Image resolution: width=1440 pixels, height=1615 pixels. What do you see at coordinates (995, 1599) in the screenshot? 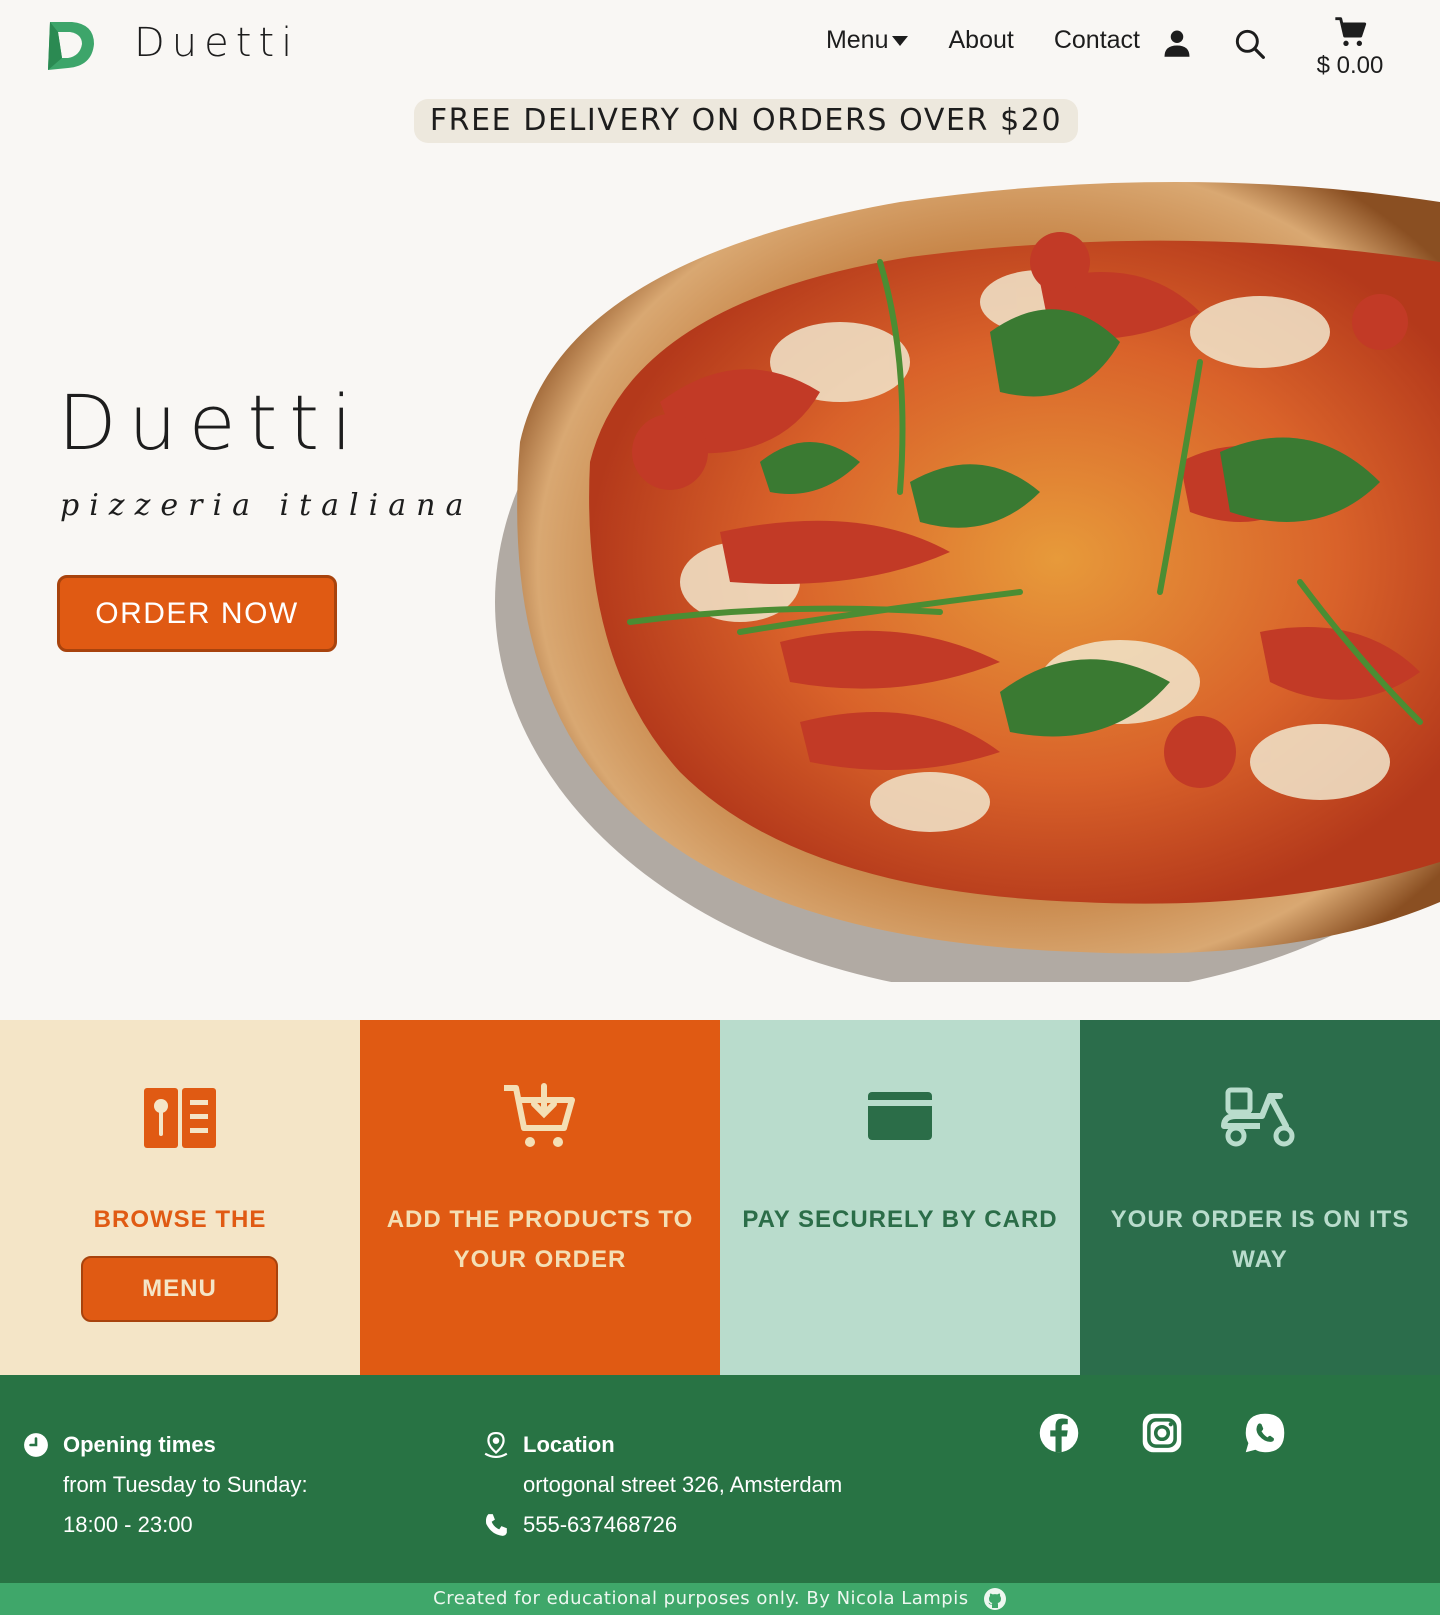
I see `github-icon` at bounding box center [995, 1599].